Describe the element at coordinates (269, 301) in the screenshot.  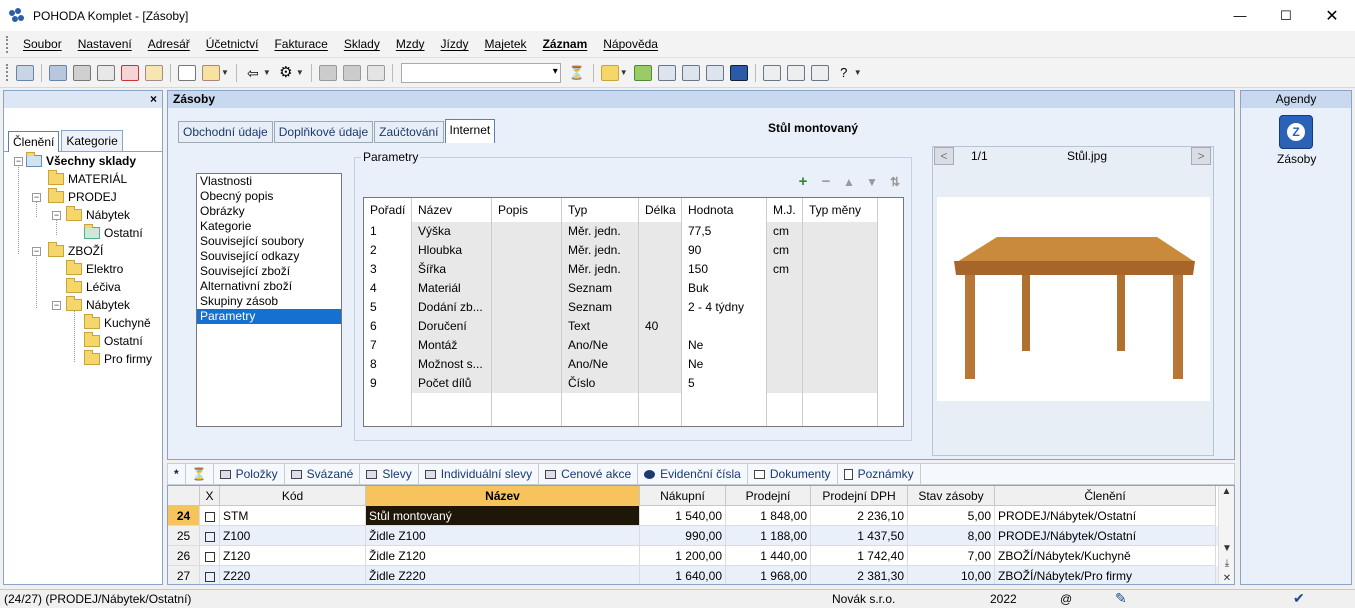
I see `list-item: Skupiny zásob` at that location.